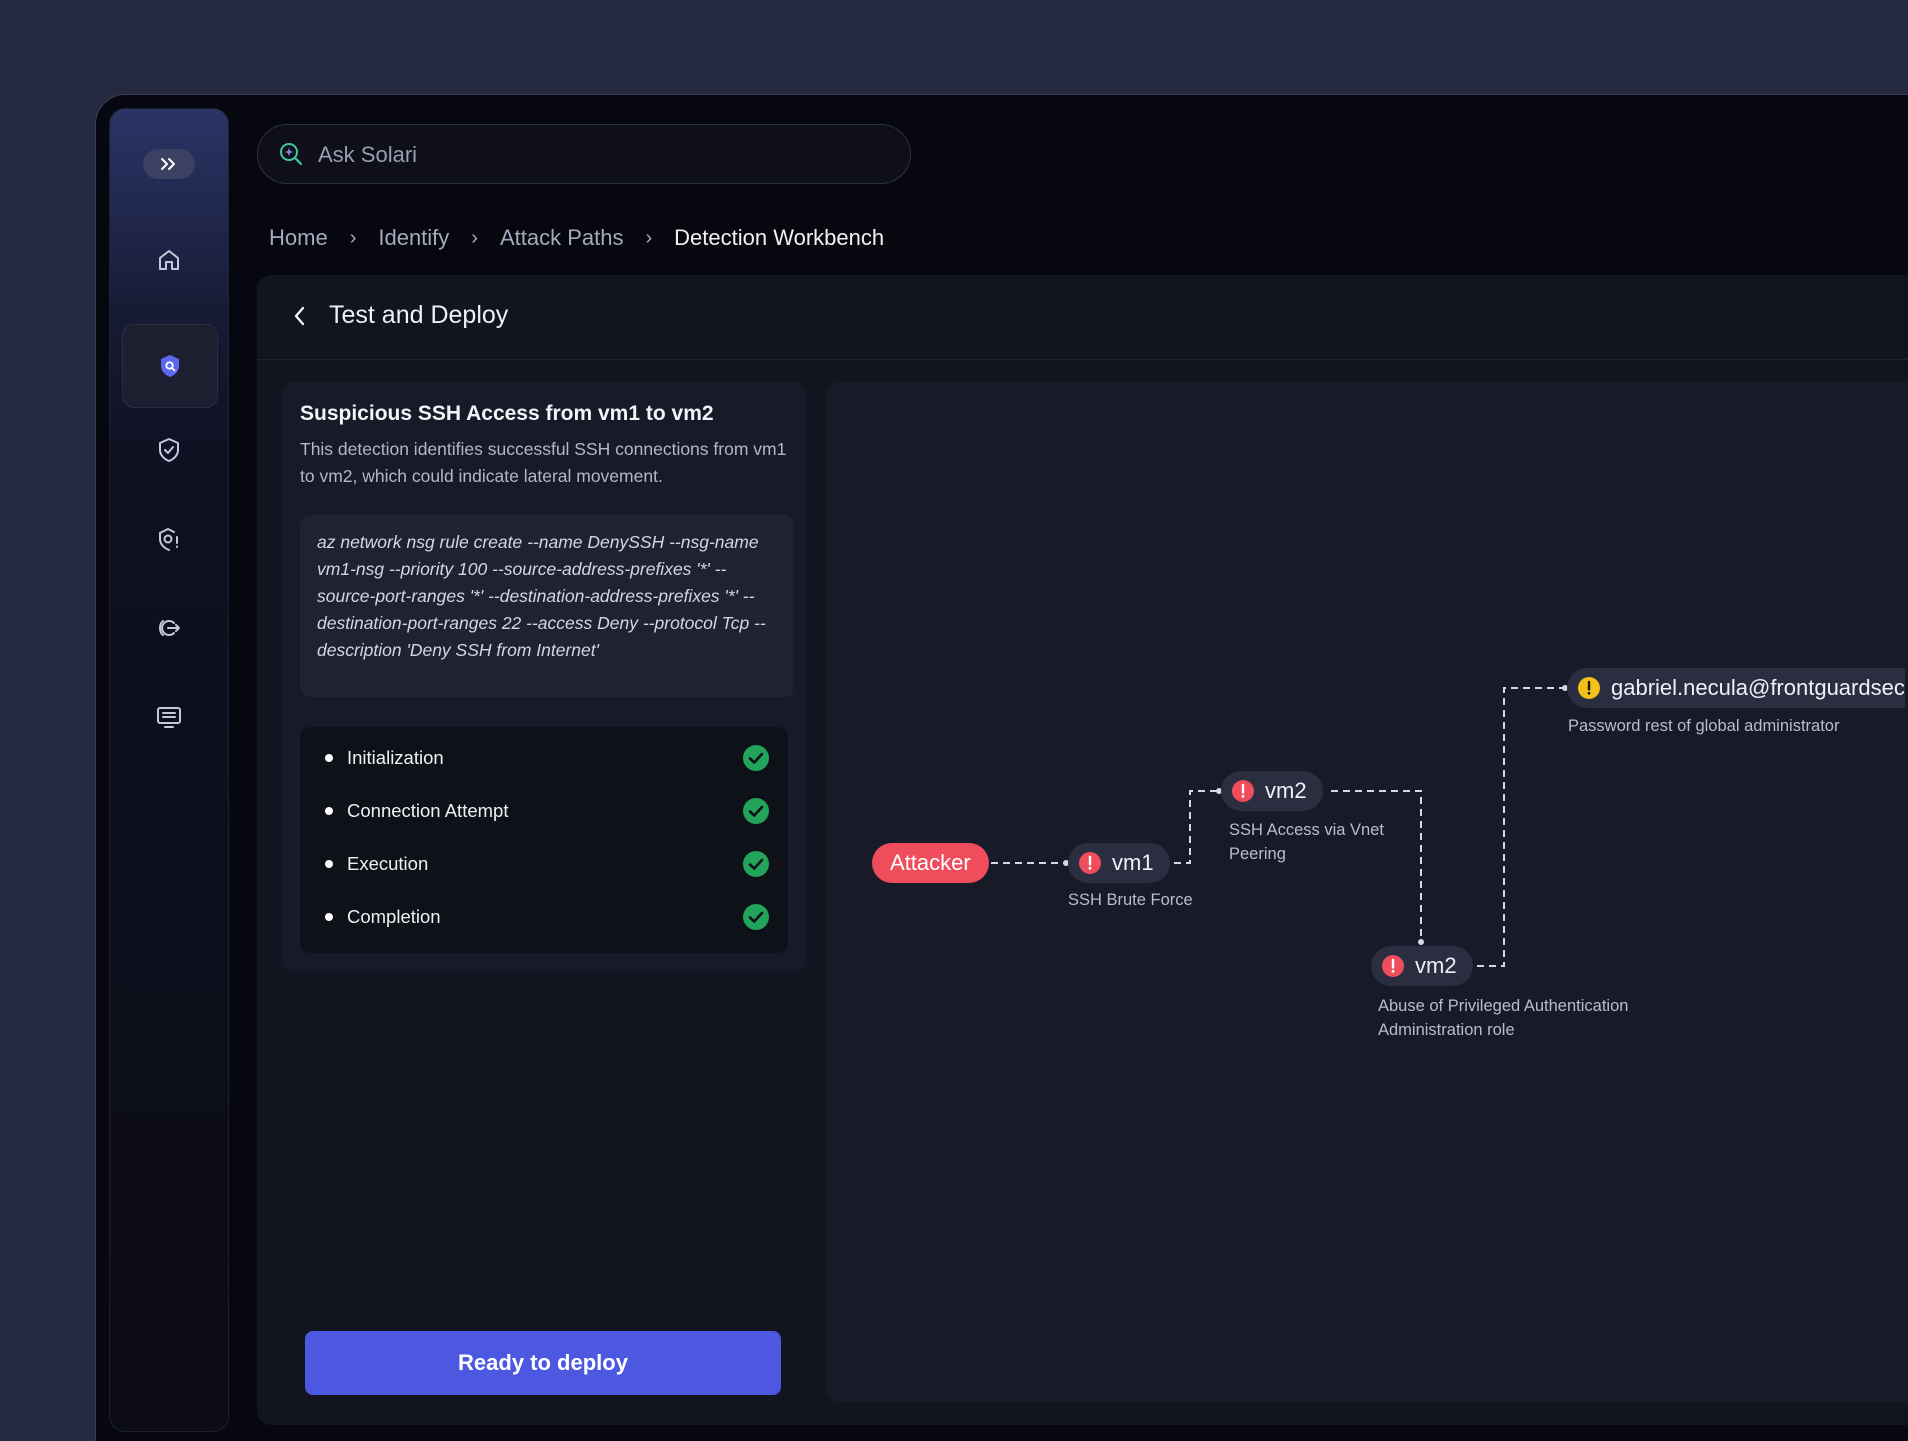 Image resolution: width=1908 pixels, height=1441 pixels. Describe the element at coordinates (544, 864) in the screenshot. I see `list-item: Execution` at that location.